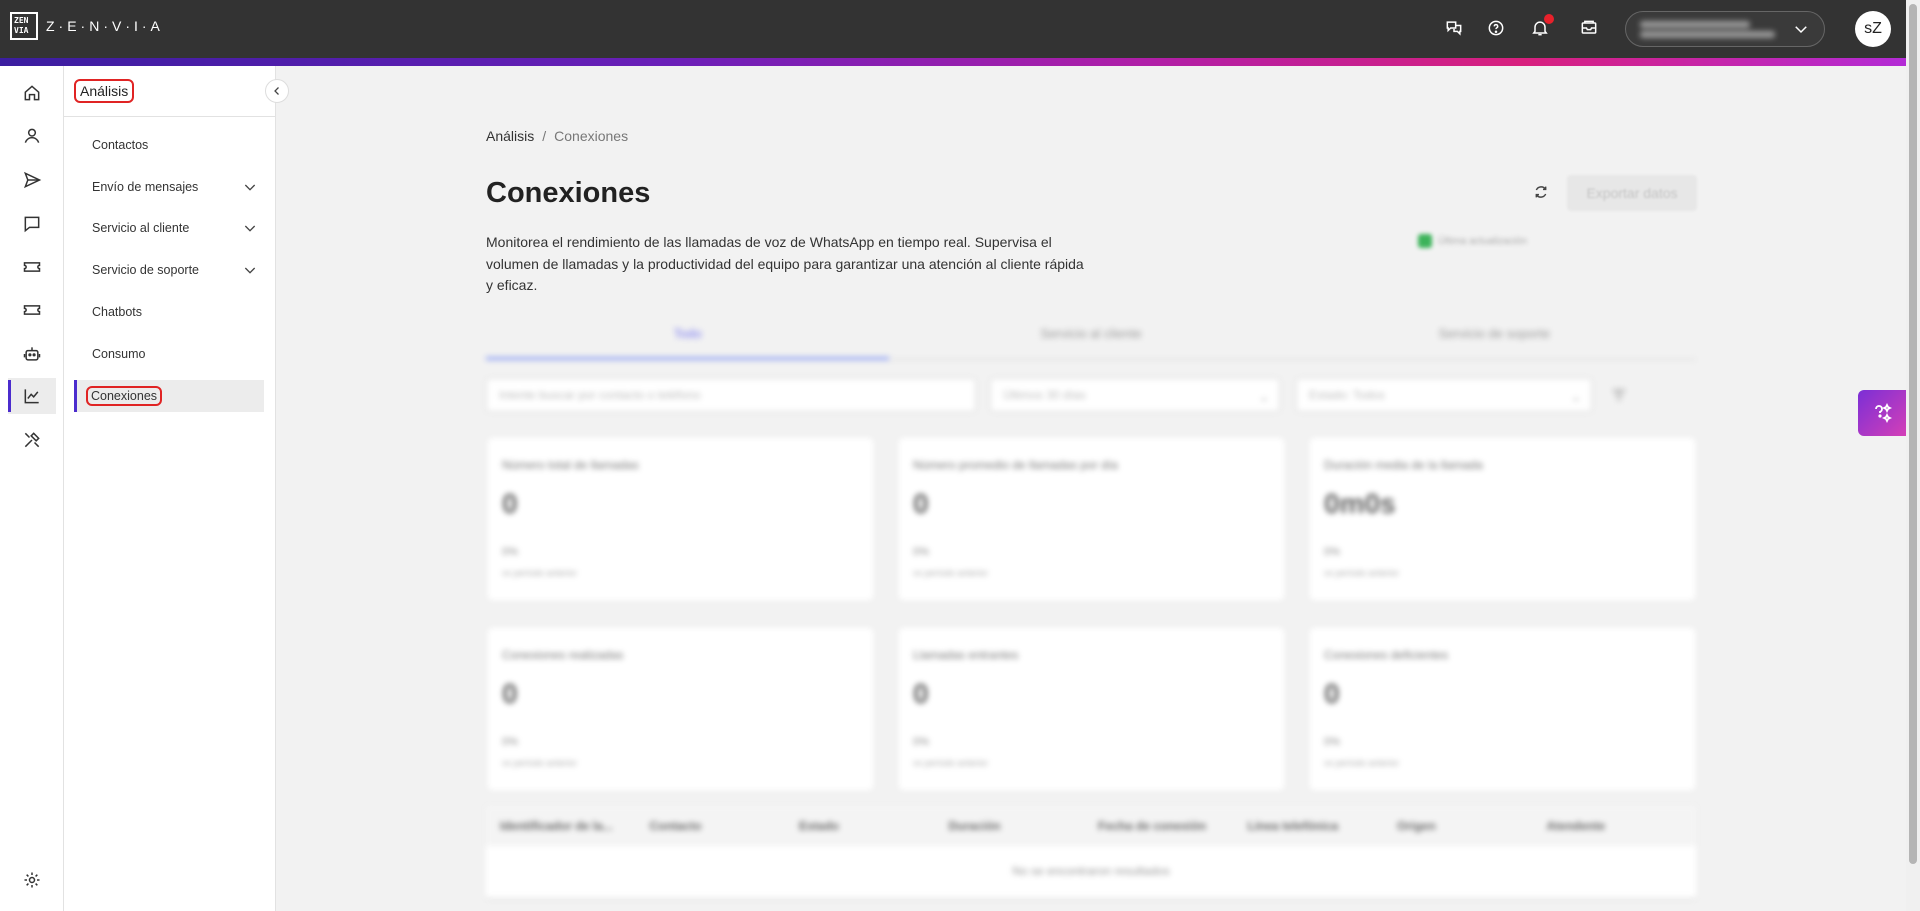 This screenshot has width=1920, height=911. Describe the element at coordinates (591, 136) in the screenshot. I see `breadcrumb-current: Conexiones` at that location.